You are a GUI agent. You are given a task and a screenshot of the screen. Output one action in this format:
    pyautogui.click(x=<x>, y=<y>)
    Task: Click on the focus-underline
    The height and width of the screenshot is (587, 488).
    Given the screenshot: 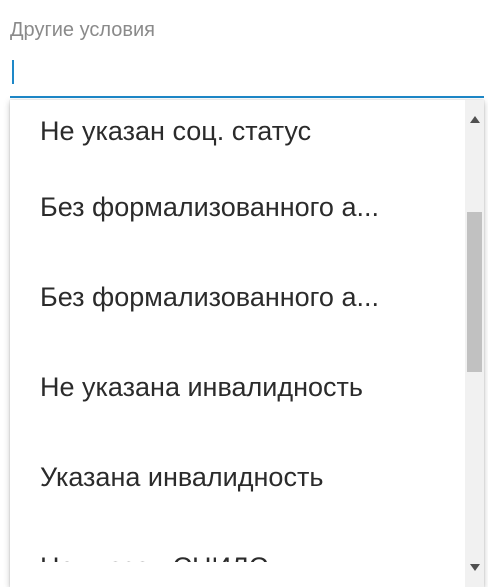 What is the action you would take?
    pyautogui.click(x=247, y=97)
    